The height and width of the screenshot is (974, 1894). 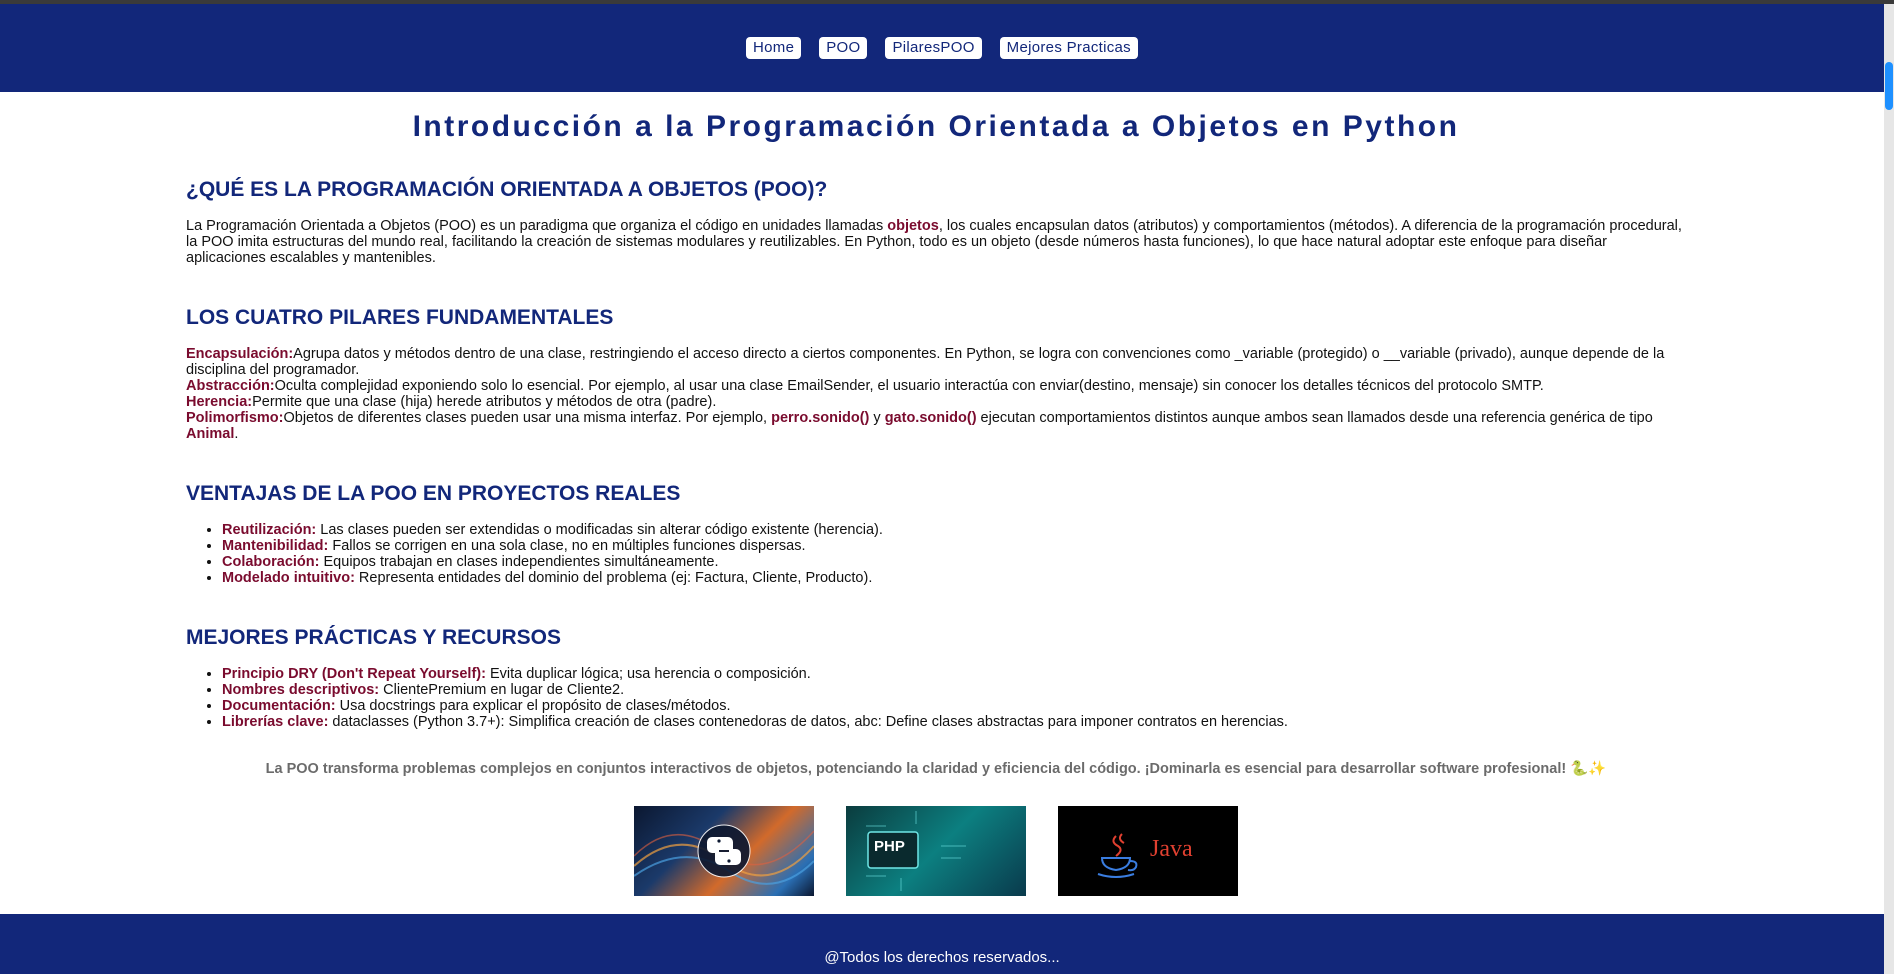 I want to click on java-cup-icon, so click(x=1117, y=855).